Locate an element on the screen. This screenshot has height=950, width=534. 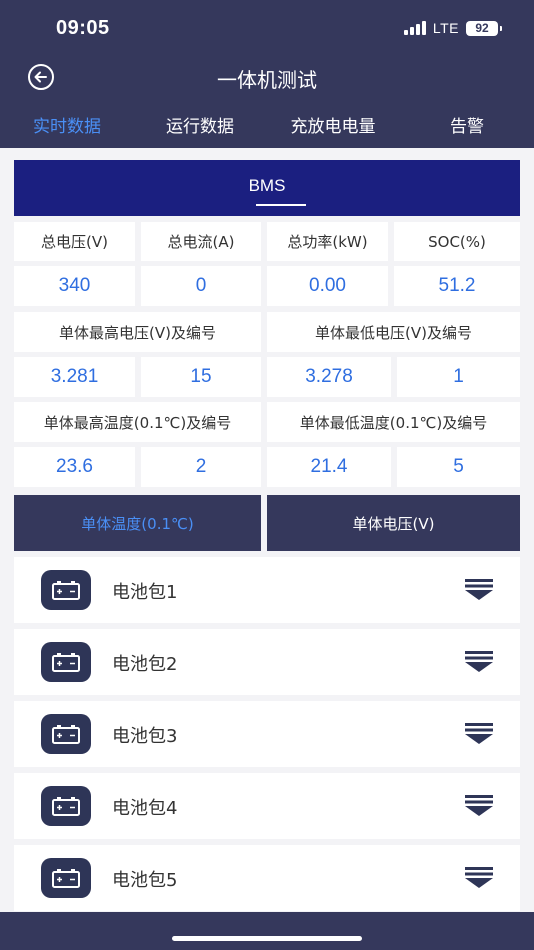
tab-cell-temperature: 单体温度(0.1℃) is located at coordinates (137, 523).